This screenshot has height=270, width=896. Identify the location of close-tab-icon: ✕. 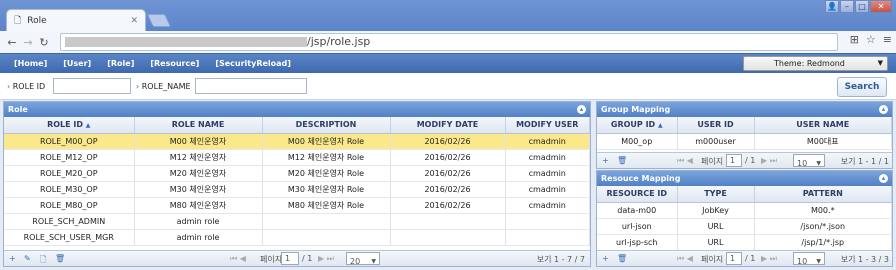
(134, 21).